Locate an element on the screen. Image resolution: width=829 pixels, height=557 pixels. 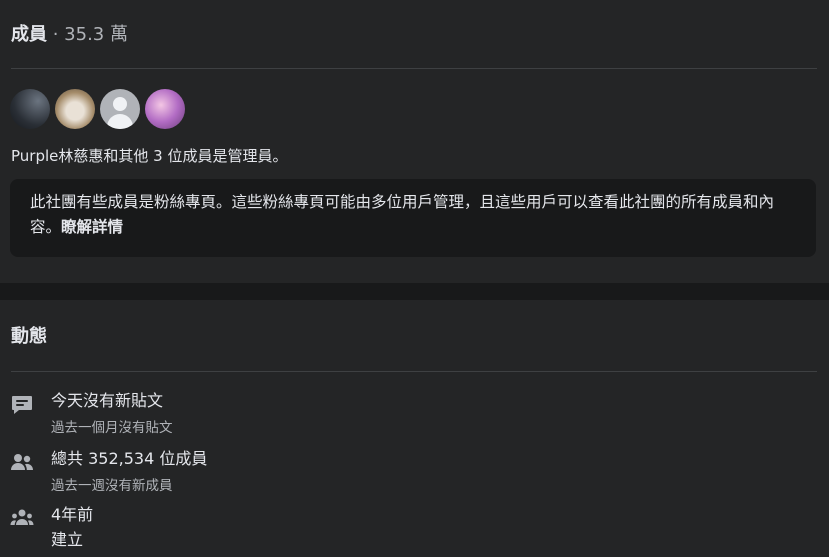
activity-primary: 今天沒有新貼文 is located at coordinates (107, 400).